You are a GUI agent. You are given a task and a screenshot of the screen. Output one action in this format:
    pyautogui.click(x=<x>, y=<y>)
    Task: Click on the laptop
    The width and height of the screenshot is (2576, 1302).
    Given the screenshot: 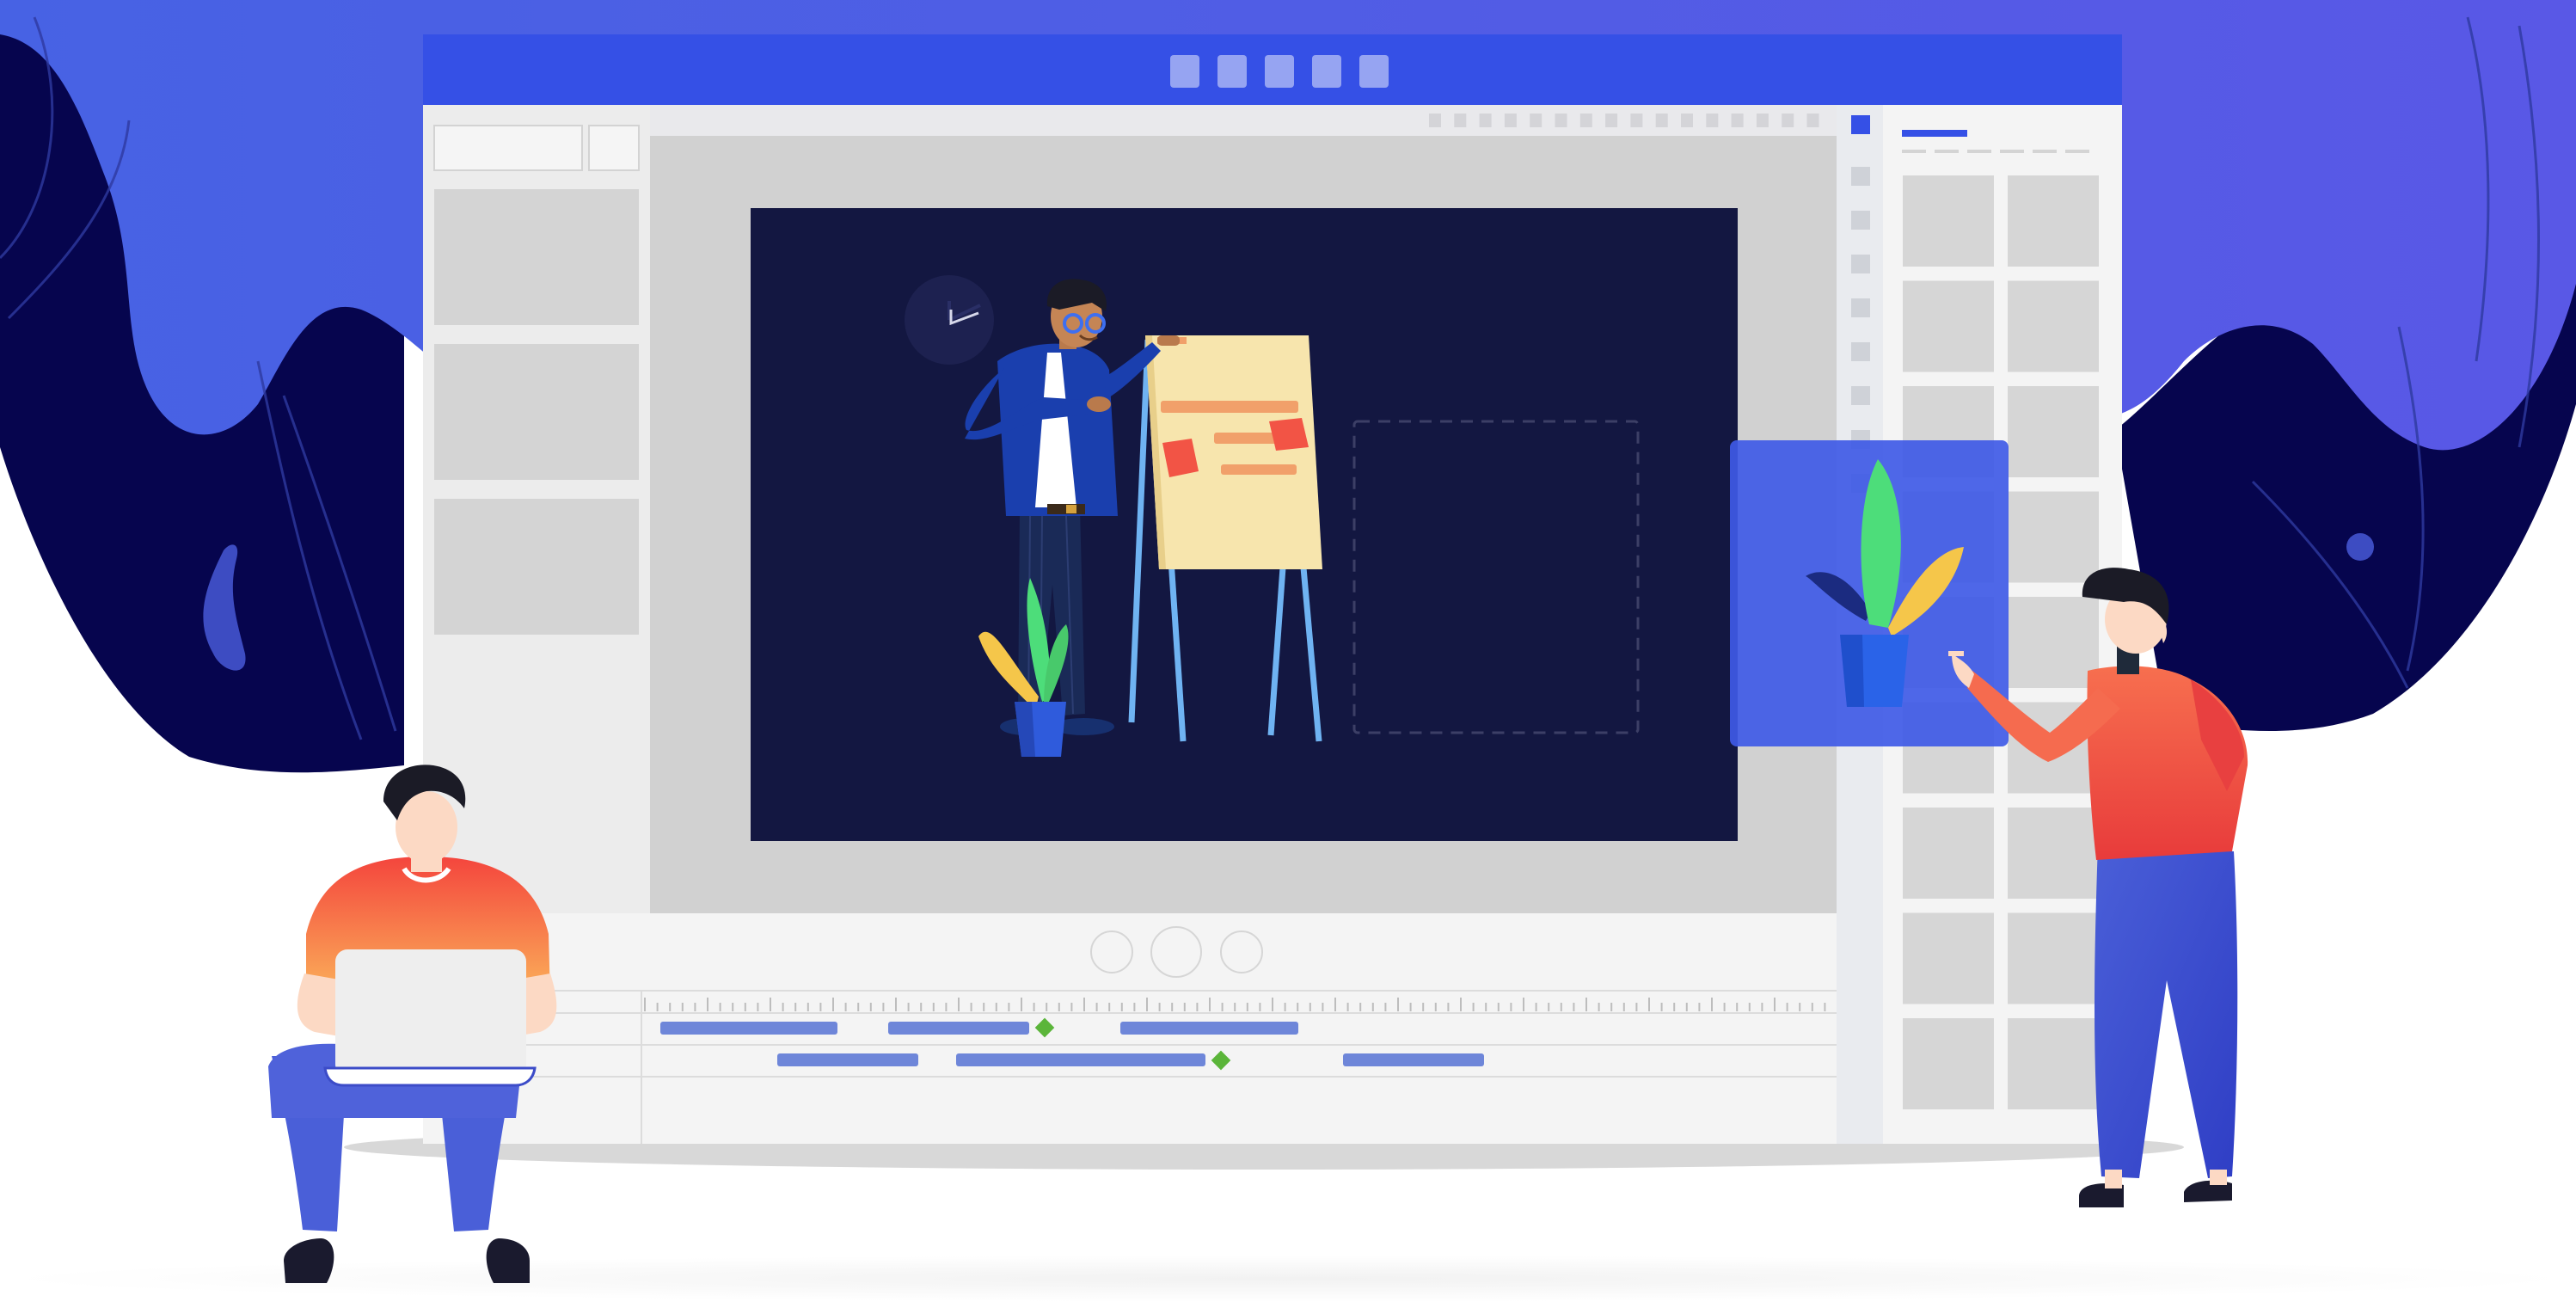 What is the action you would take?
    pyautogui.click(x=430, y=1013)
    